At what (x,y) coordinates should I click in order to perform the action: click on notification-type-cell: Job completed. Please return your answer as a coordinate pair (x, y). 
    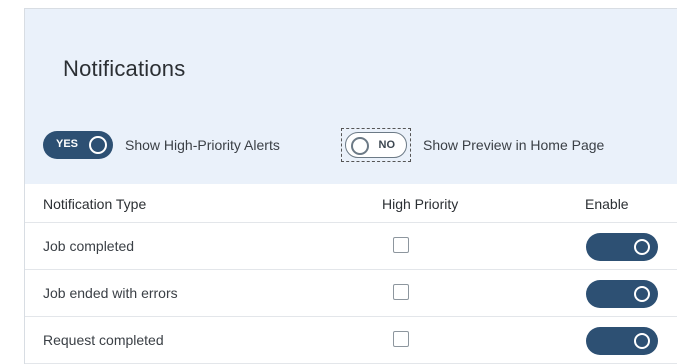
    Looking at the image, I should click on (89, 246).